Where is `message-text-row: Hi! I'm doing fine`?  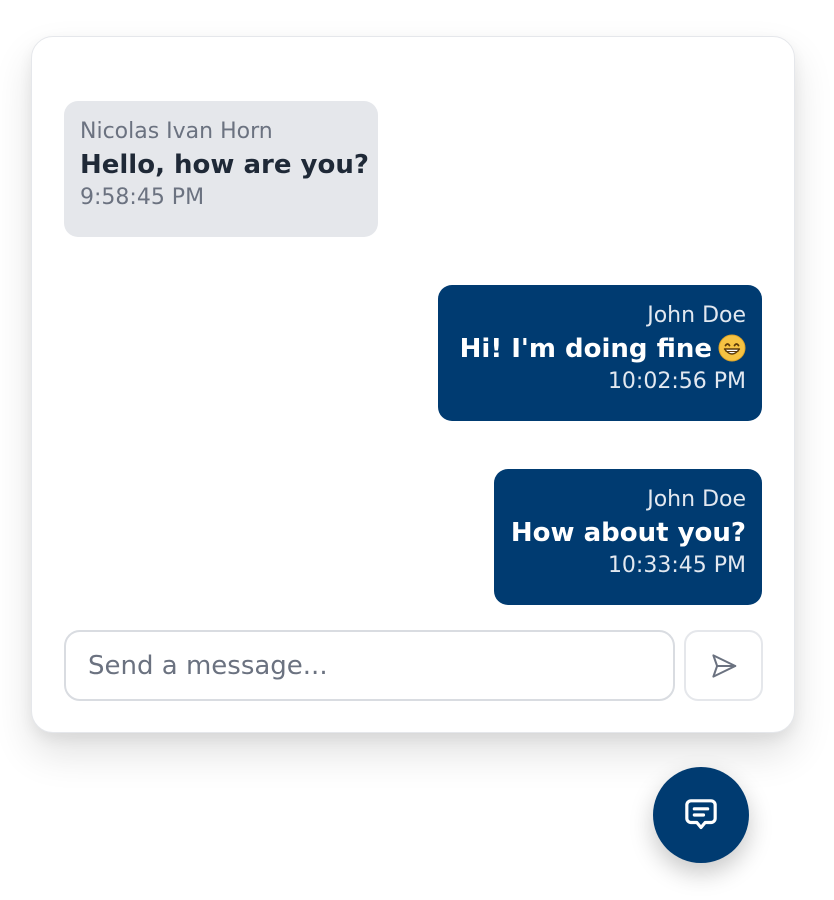
message-text-row: Hi! I'm doing fine is located at coordinates (600, 349).